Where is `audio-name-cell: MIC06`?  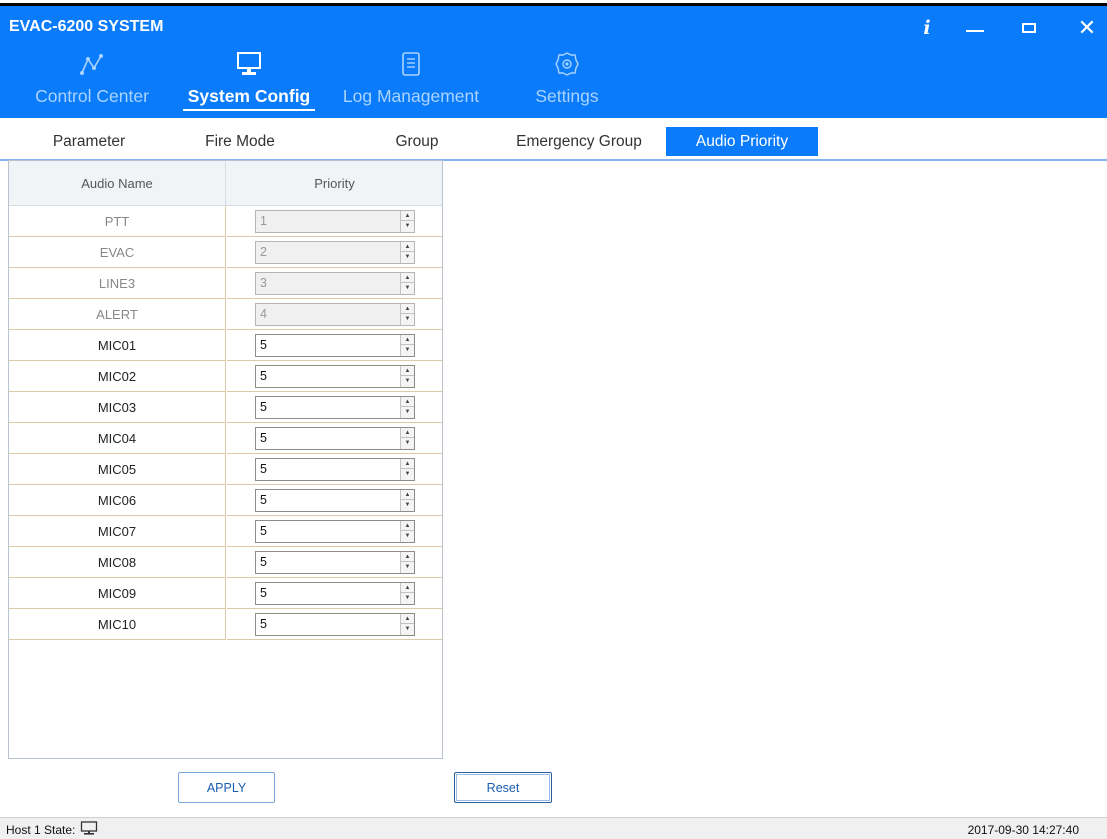
audio-name-cell: MIC06 is located at coordinates (117, 500).